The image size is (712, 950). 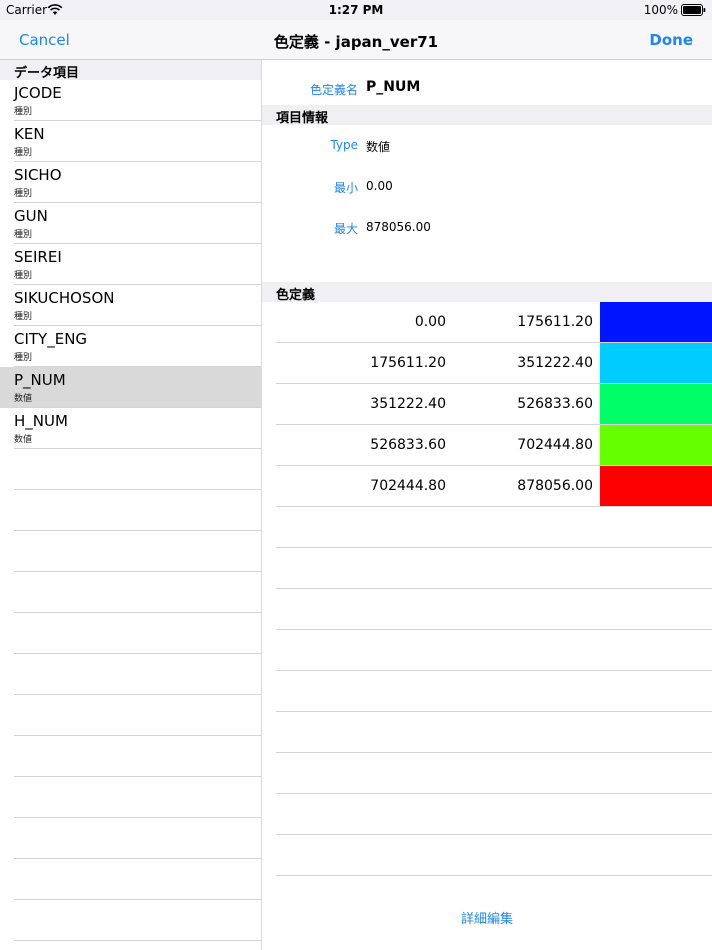 What do you see at coordinates (555, 363) in the screenshot?
I see `range-to: 351222.40` at bounding box center [555, 363].